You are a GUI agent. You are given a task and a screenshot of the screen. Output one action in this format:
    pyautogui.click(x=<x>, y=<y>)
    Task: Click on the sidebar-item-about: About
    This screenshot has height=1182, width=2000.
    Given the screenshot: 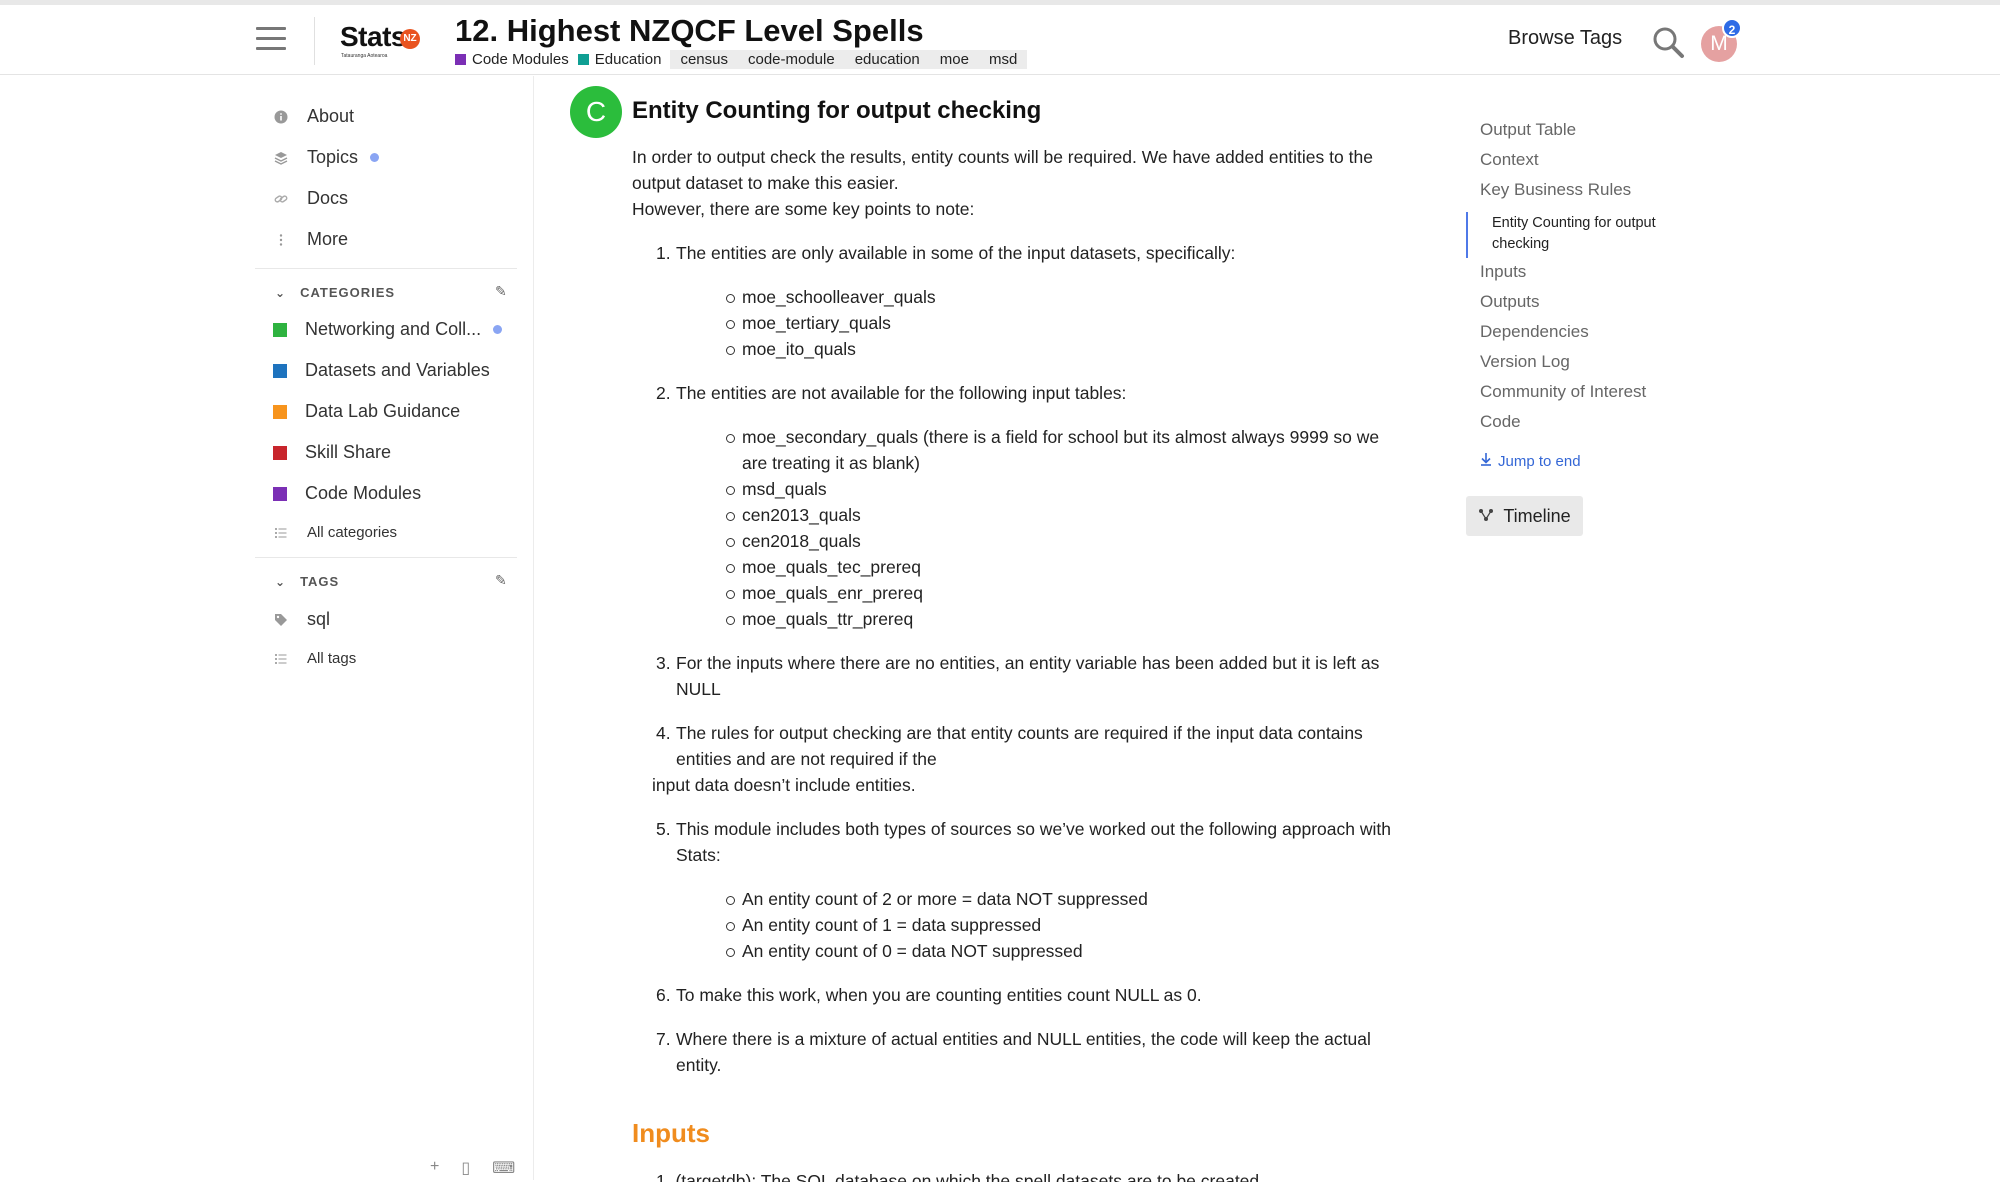 What is the action you would take?
    pyautogui.click(x=313, y=116)
    